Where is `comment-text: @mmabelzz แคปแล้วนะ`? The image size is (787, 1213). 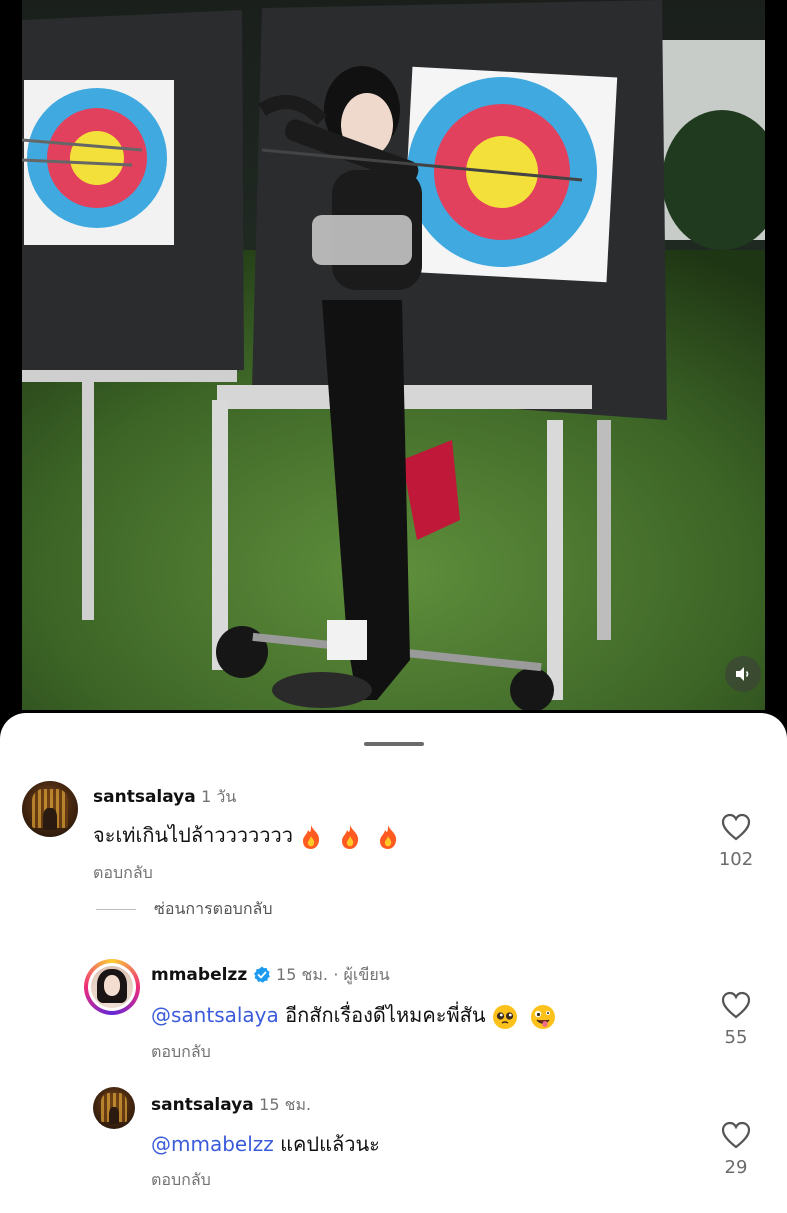 comment-text: @mmabelzz แคปแล้วนะ is located at coordinates (265, 1144).